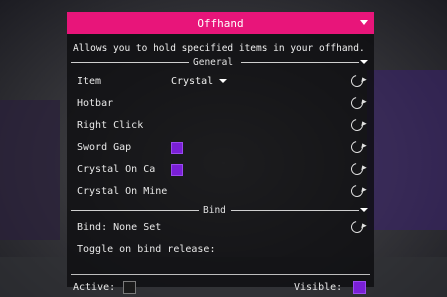 Image resolution: width=447 pixels, height=297 pixels. What do you see at coordinates (364, 22) in the screenshot?
I see `collapse-arrow-icon` at bounding box center [364, 22].